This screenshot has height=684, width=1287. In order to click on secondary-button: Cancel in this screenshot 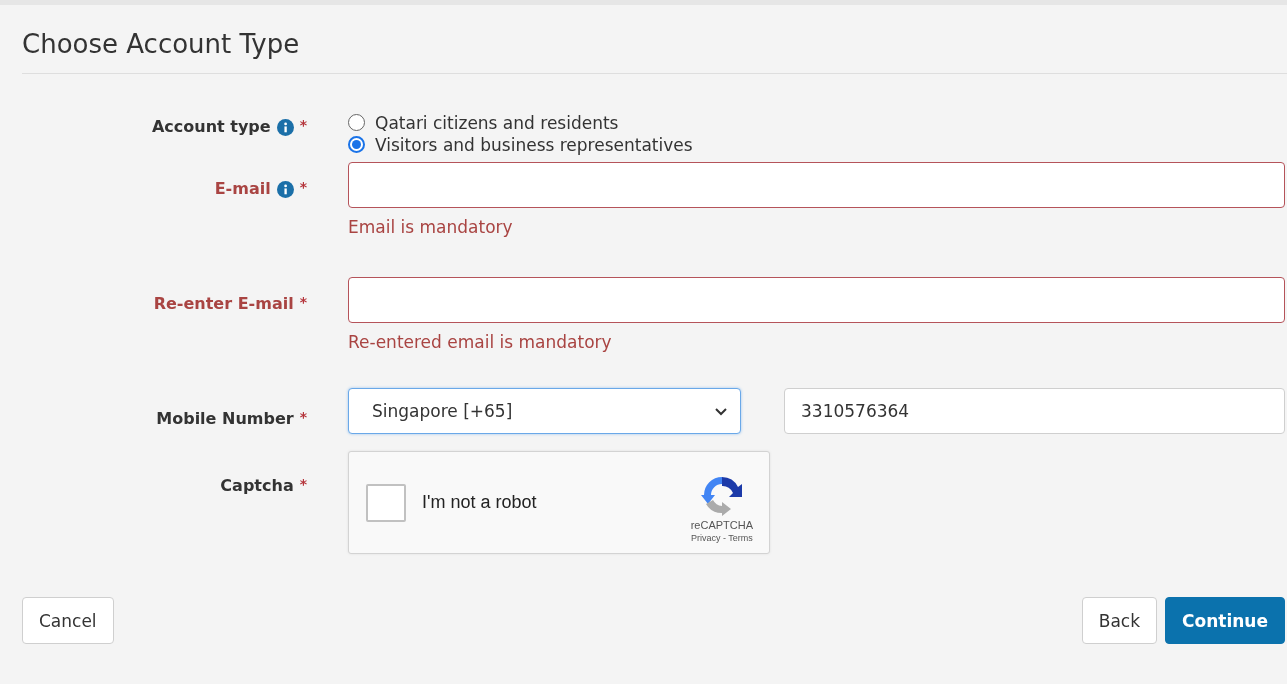, I will do `click(68, 620)`.